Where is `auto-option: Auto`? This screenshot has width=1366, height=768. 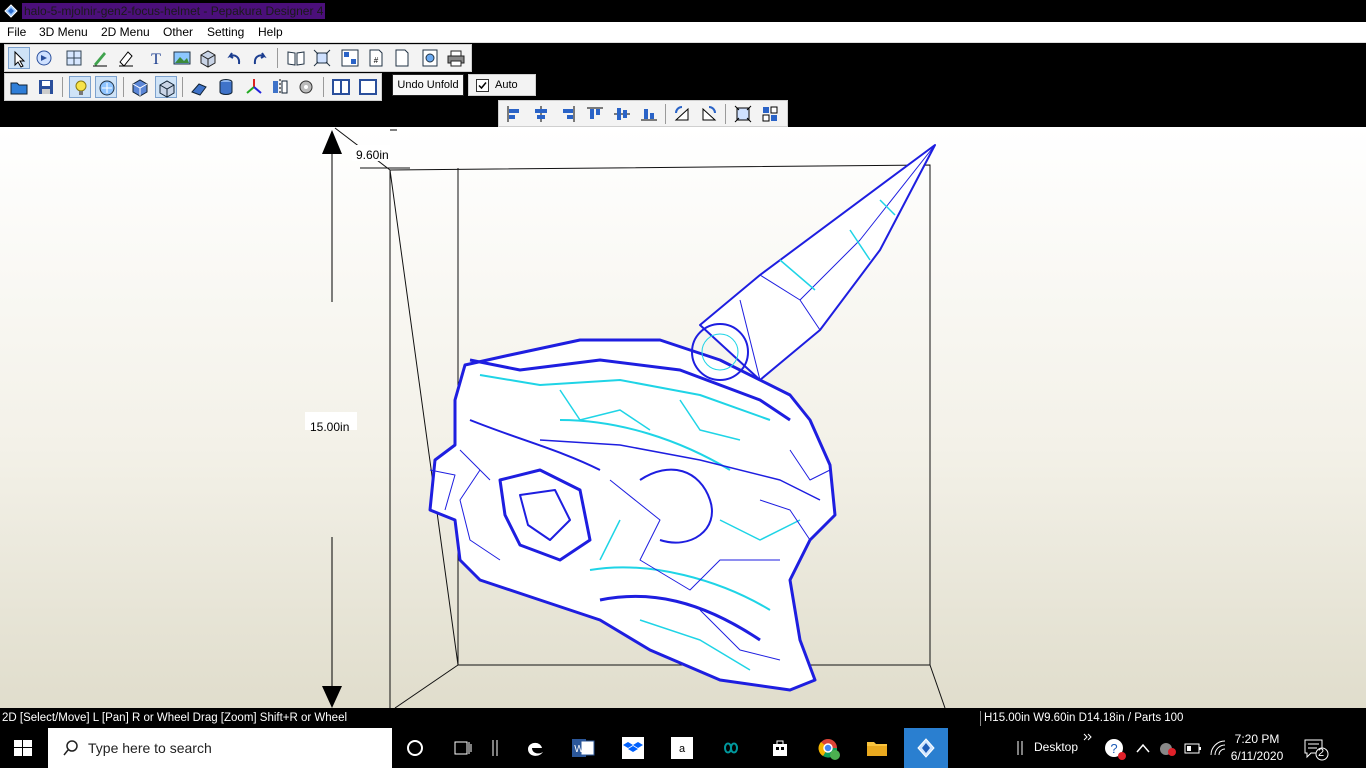
auto-option: Auto is located at coordinates (502, 85).